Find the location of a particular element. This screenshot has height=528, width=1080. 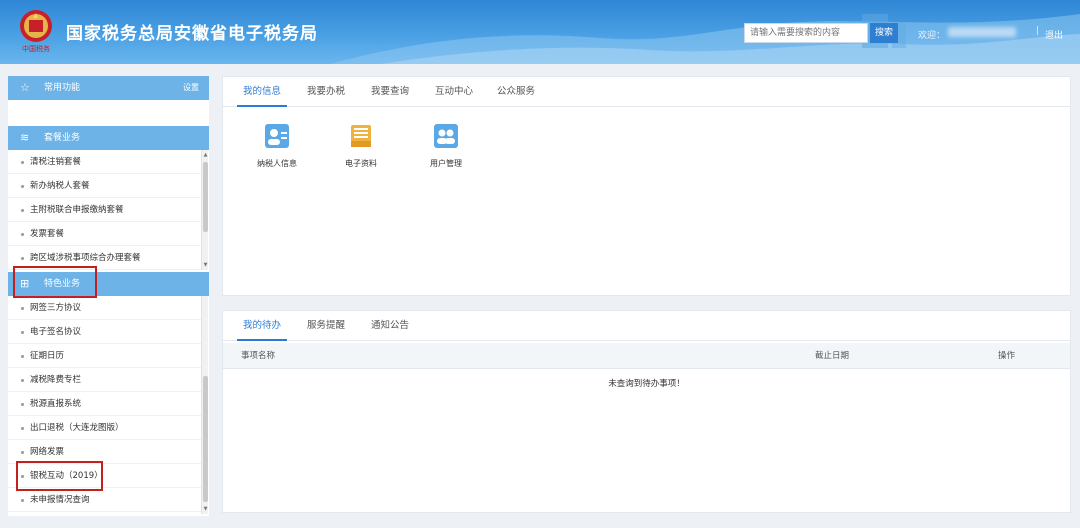

sidebar-item-e-signature: 电子签名协议 is located at coordinates (104, 332).